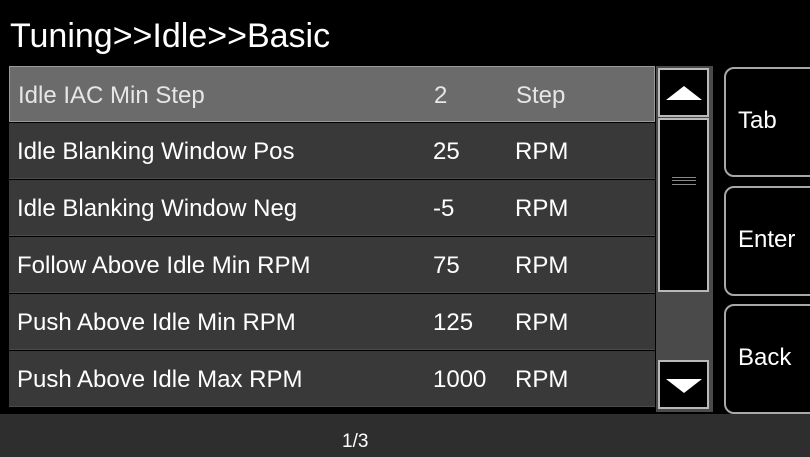 Image resolution: width=810 pixels, height=457 pixels. I want to click on back-button-label: Back, so click(765, 357).